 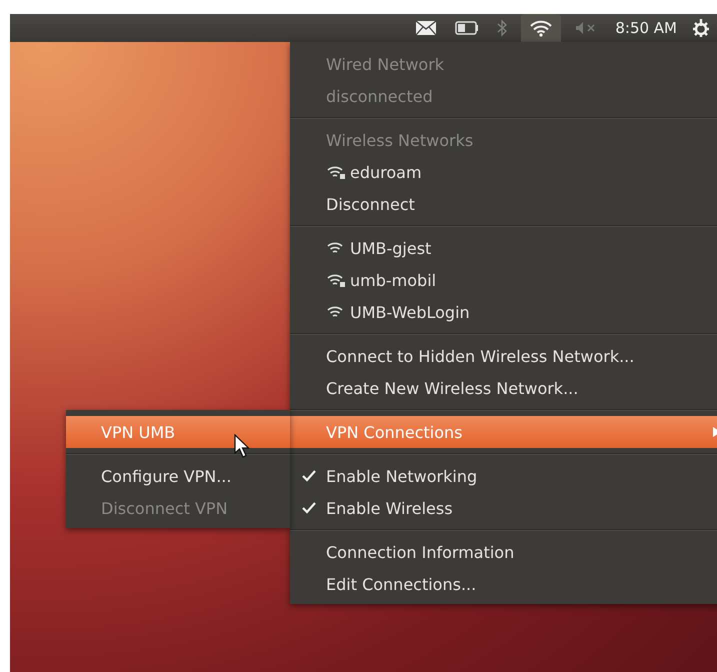 What do you see at coordinates (503, 552) in the screenshot?
I see `menu-item: Connection Information` at bounding box center [503, 552].